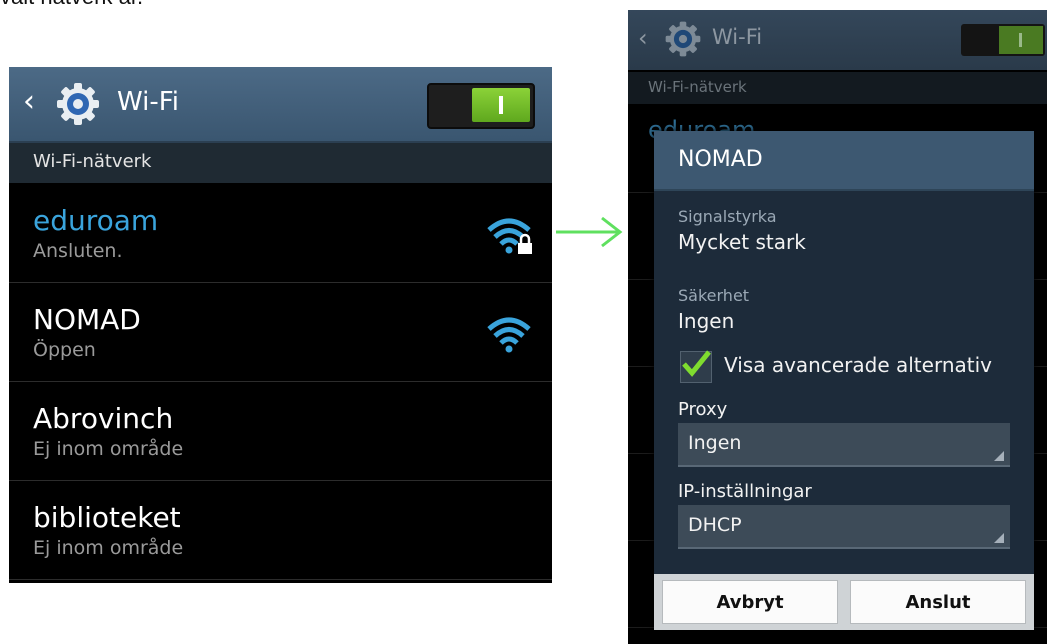 Image resolution: width=1047 pixels, height=644 pixels. What do you see at coordinates (742, 242) in the screenshot?
I see `signal-strength-value: Mycket stark` at bounding box center [742, 242].